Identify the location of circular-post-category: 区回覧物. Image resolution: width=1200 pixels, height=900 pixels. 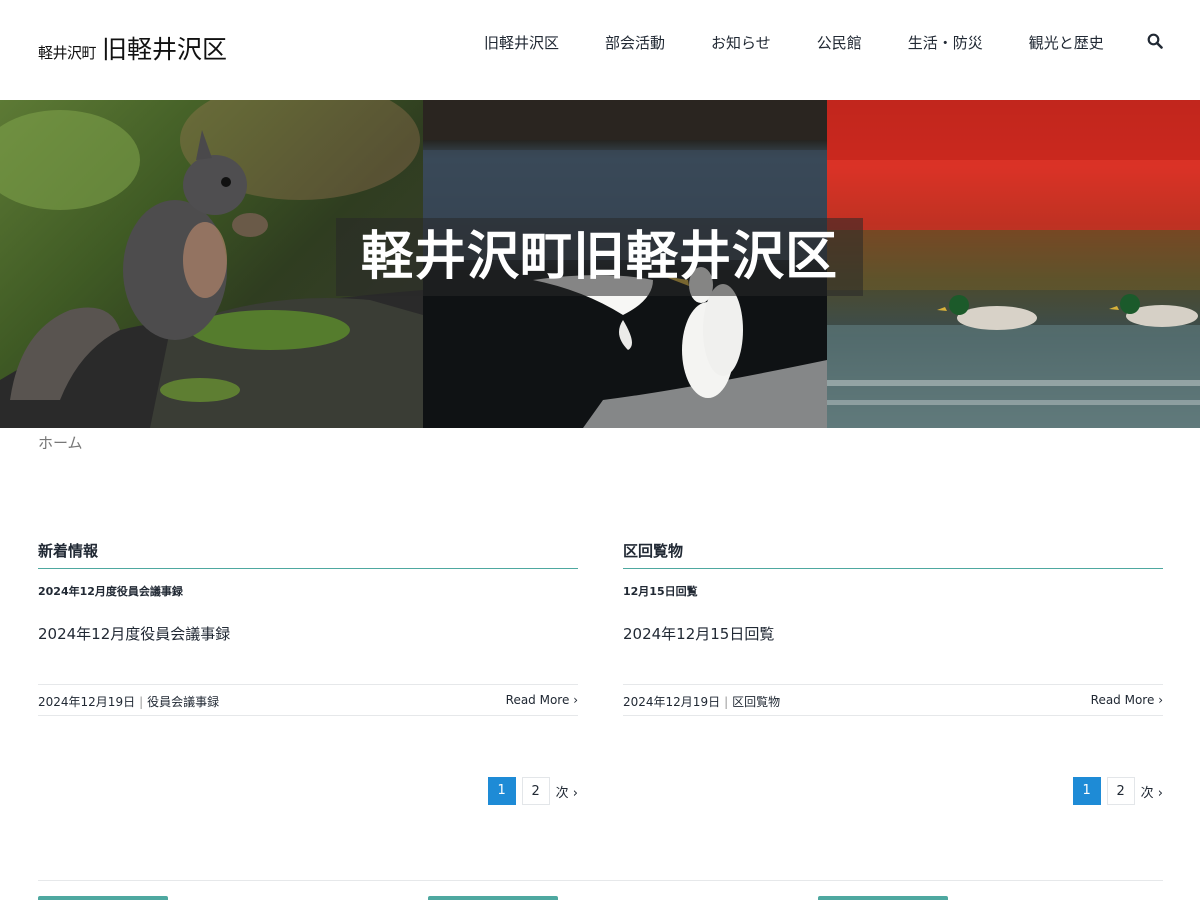
(756, 702).